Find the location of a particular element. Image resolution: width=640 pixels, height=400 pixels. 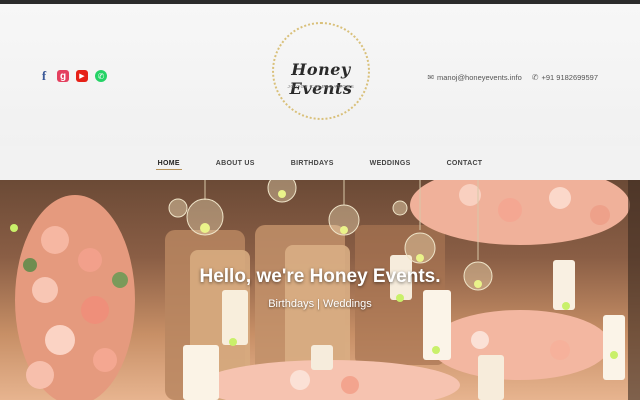

email-text: manoj@honeyevents.info is located at coordinates (479, 77).